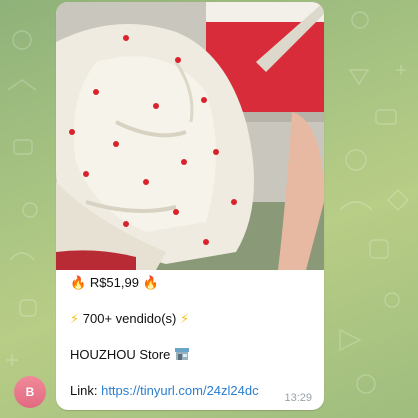 This screenshot has width=418, height=418. I want to click on sender-avatar: B, so click(30, 392).